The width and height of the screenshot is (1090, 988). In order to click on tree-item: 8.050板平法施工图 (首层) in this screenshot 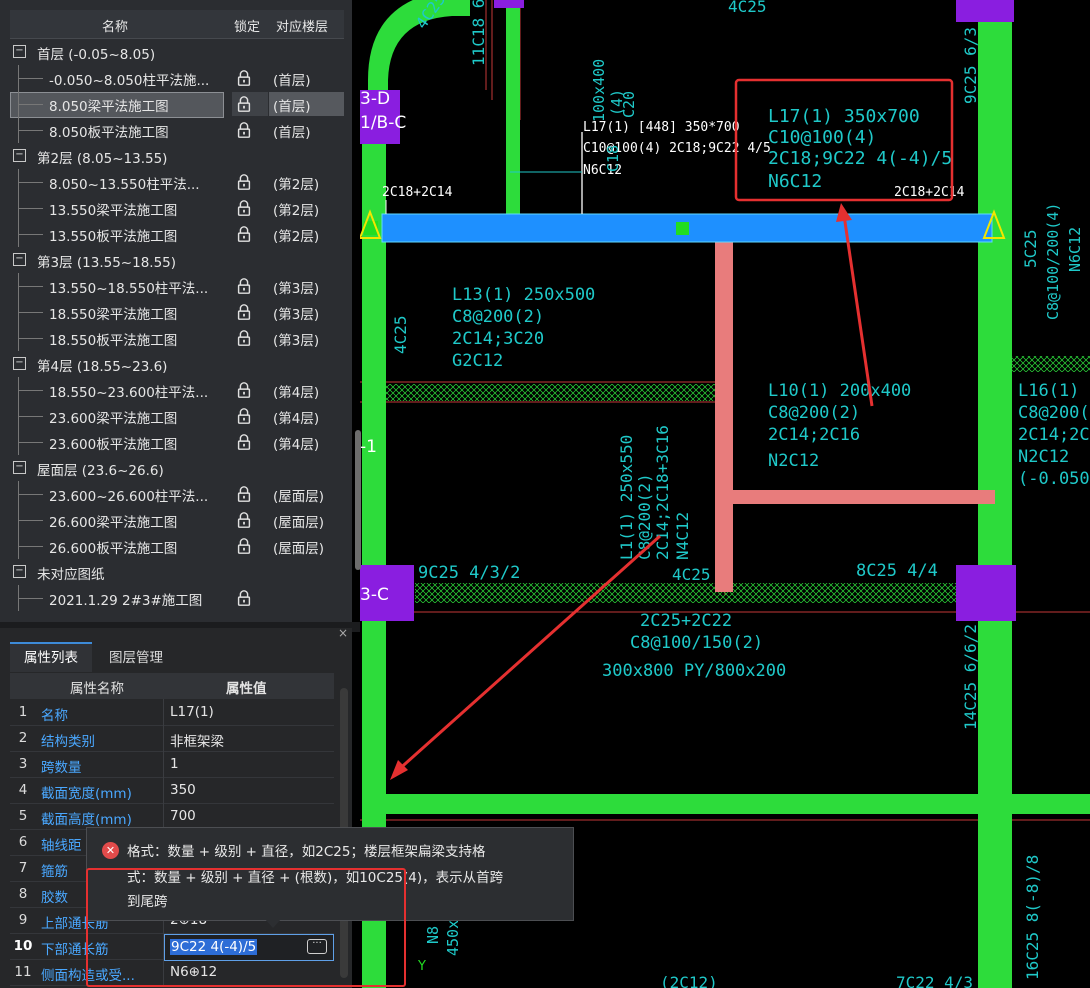, I will do `click(177, 130)`.